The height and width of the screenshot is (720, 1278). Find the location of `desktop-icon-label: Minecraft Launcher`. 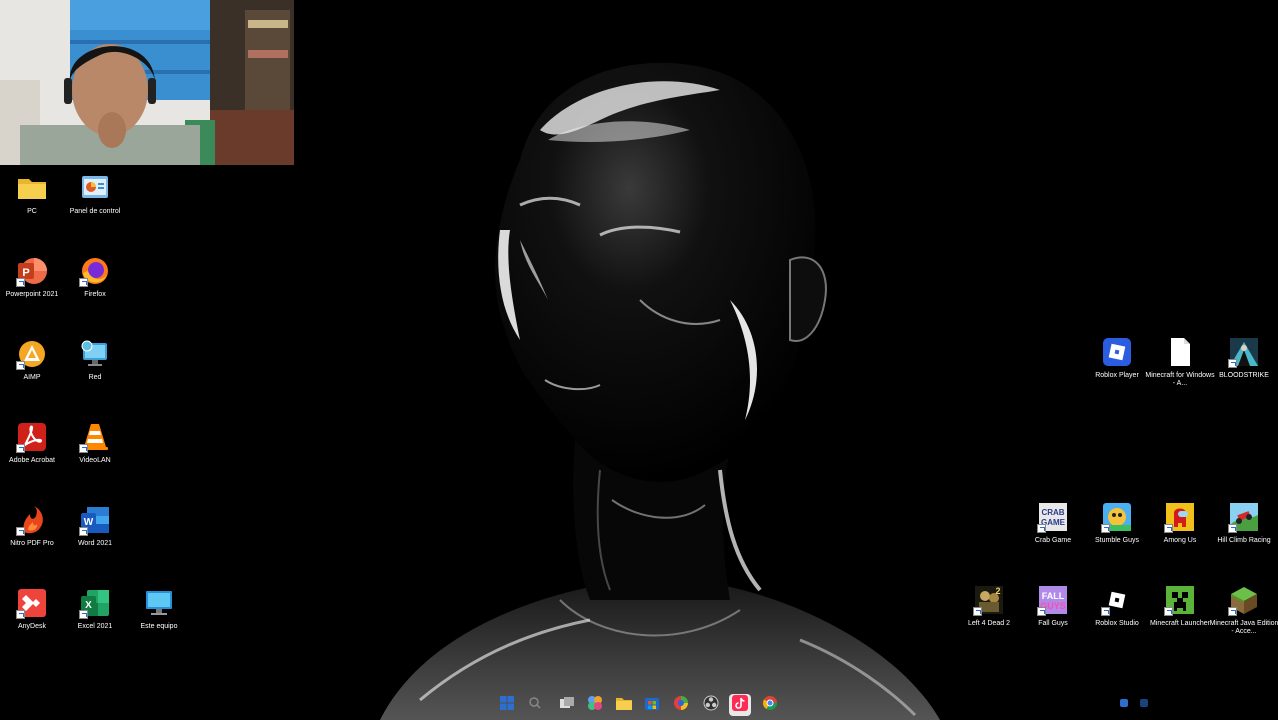

desktop-icon-label: Minecraft Launcher is located at coordinates (1180, 623).